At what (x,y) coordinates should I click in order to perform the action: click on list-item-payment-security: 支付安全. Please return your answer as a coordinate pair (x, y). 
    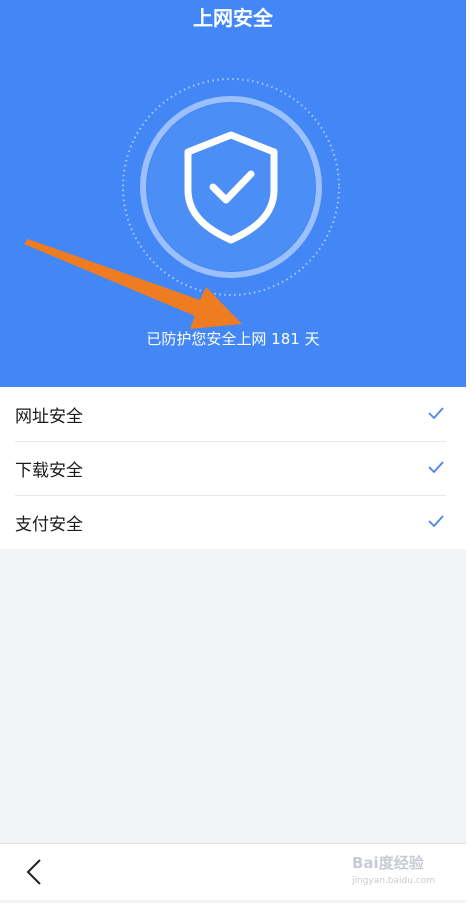
    Looking at the image, I should click on (233, 522).